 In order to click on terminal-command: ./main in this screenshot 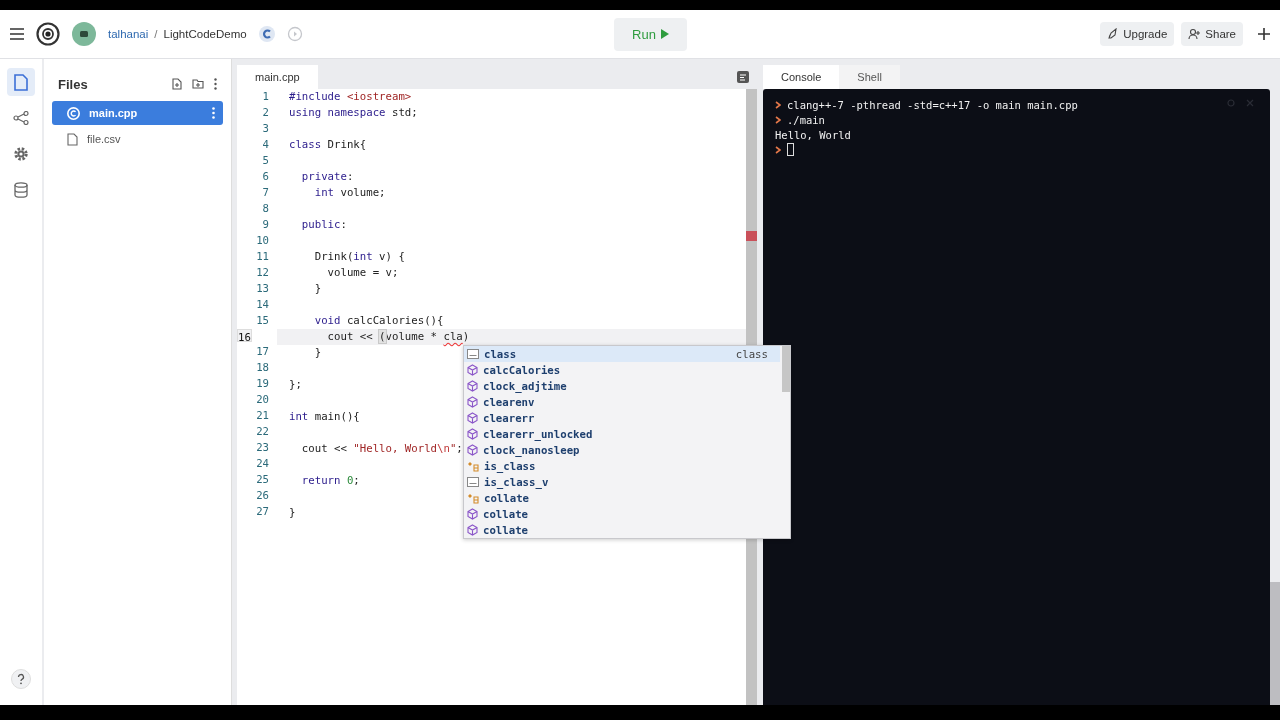, I will do `click(806, 119)`.